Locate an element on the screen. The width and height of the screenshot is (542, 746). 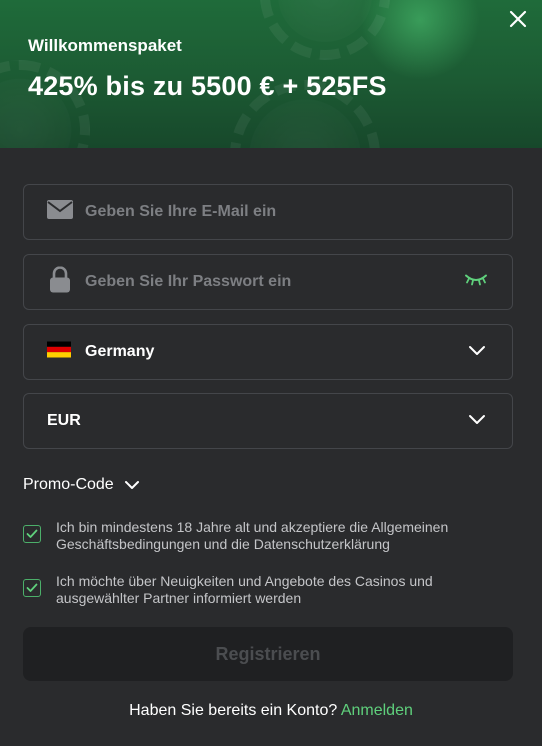
currency-value: EUR is located at coordinates (64, 420).